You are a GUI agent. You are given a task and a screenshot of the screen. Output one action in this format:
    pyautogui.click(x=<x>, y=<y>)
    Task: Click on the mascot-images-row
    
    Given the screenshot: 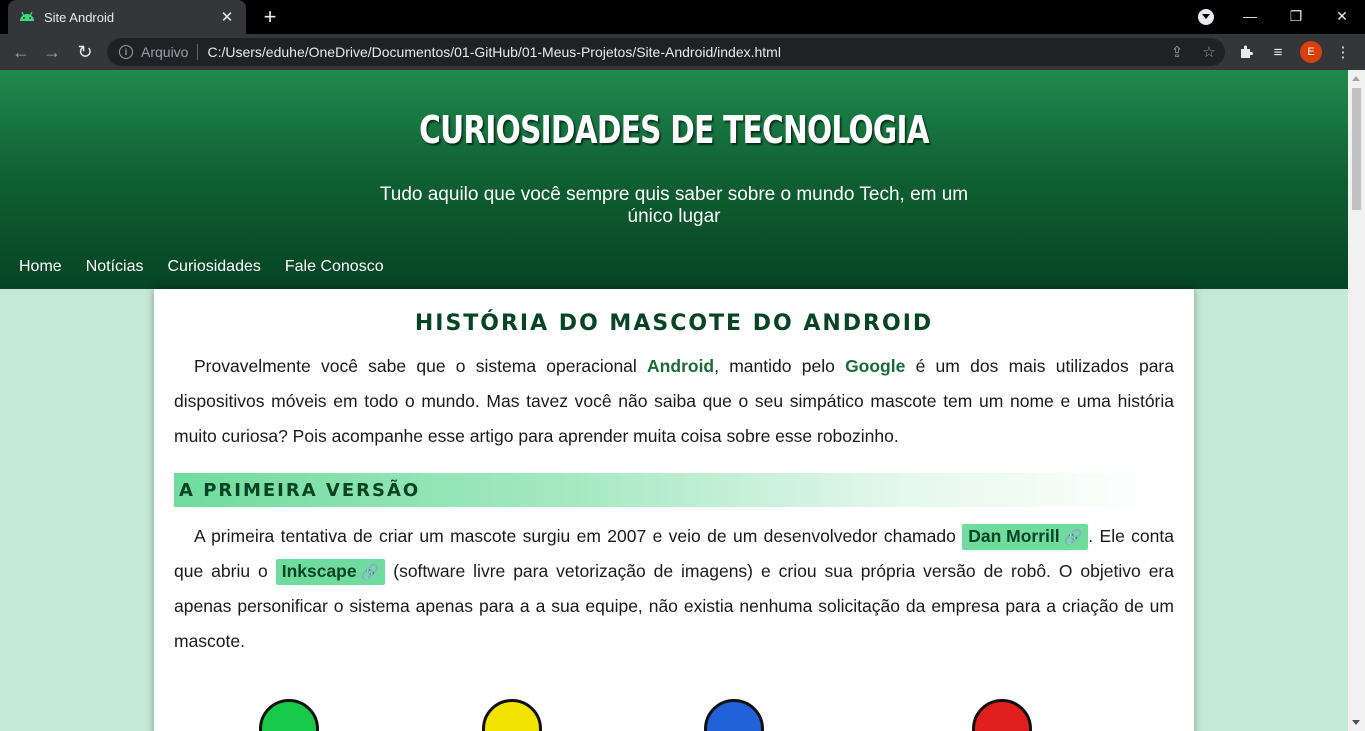 What is the action you would take?
    pyautogui.click(x=674, y=712)
    